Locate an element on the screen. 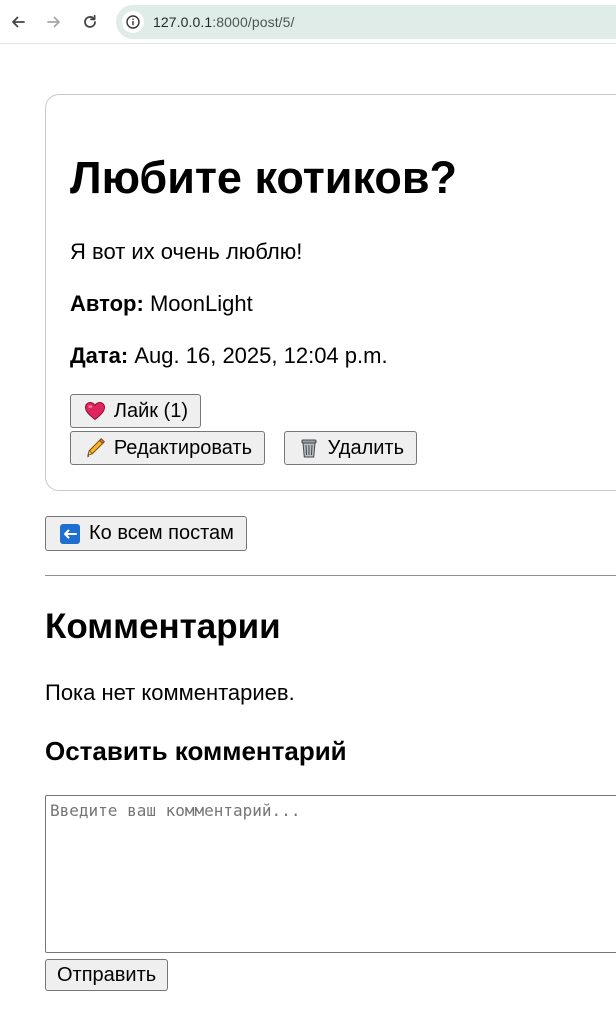  reload-icon is located at coordinates (90, 21).